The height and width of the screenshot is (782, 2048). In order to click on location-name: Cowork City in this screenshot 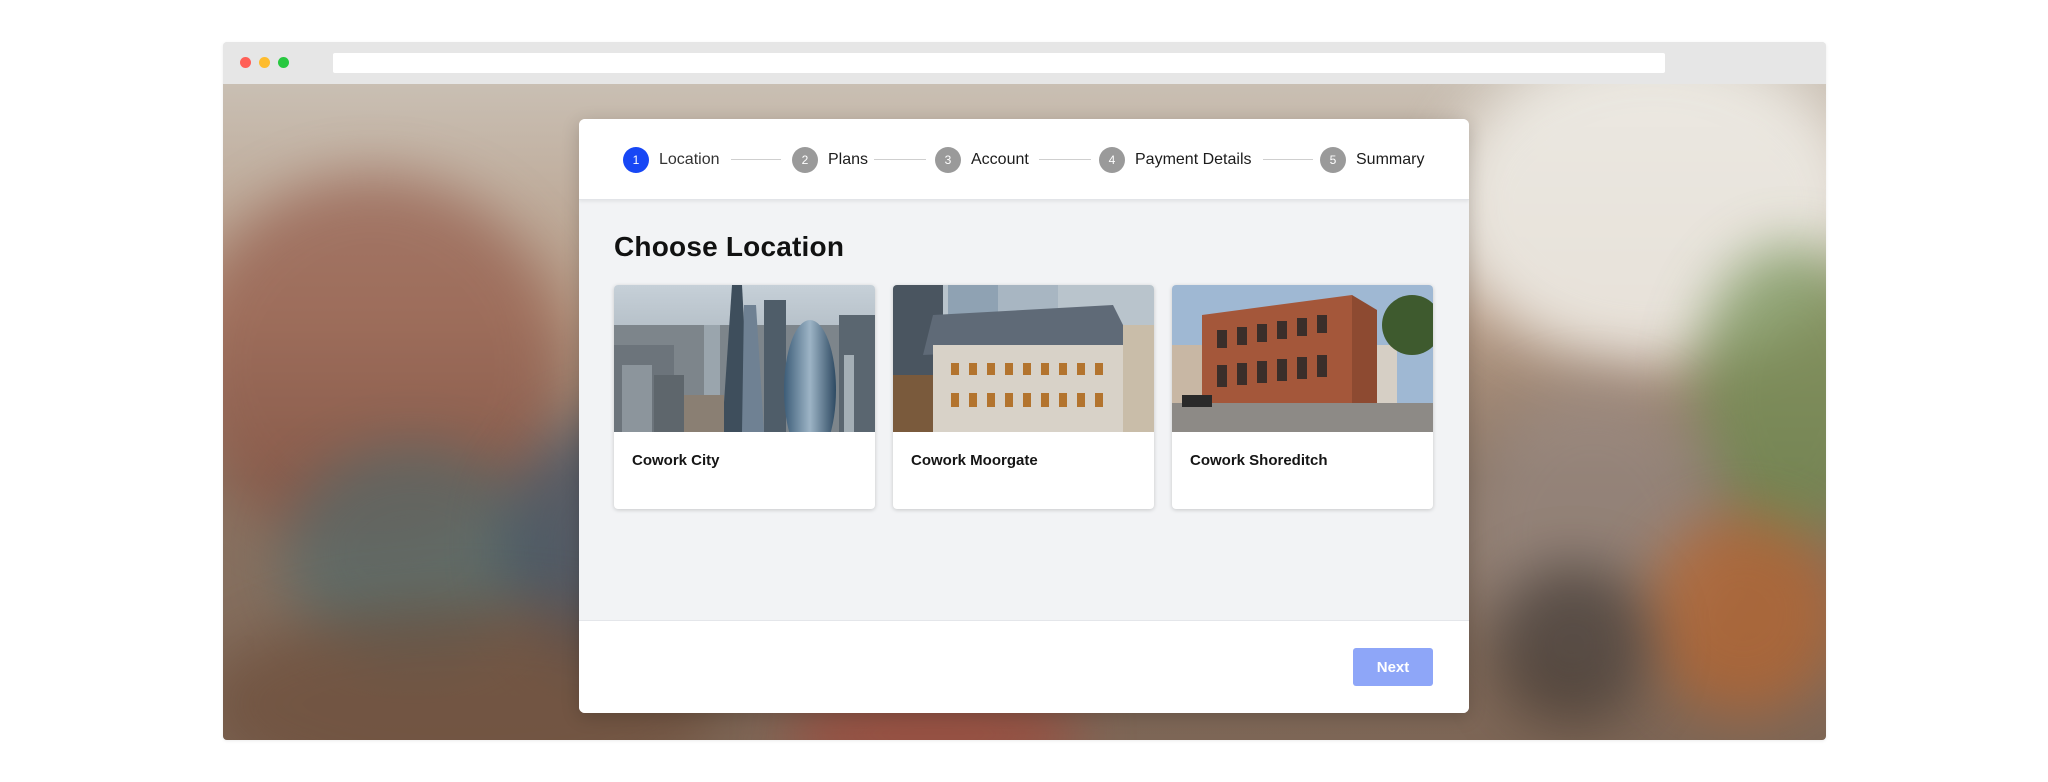, I will do `click(676, 460)`.